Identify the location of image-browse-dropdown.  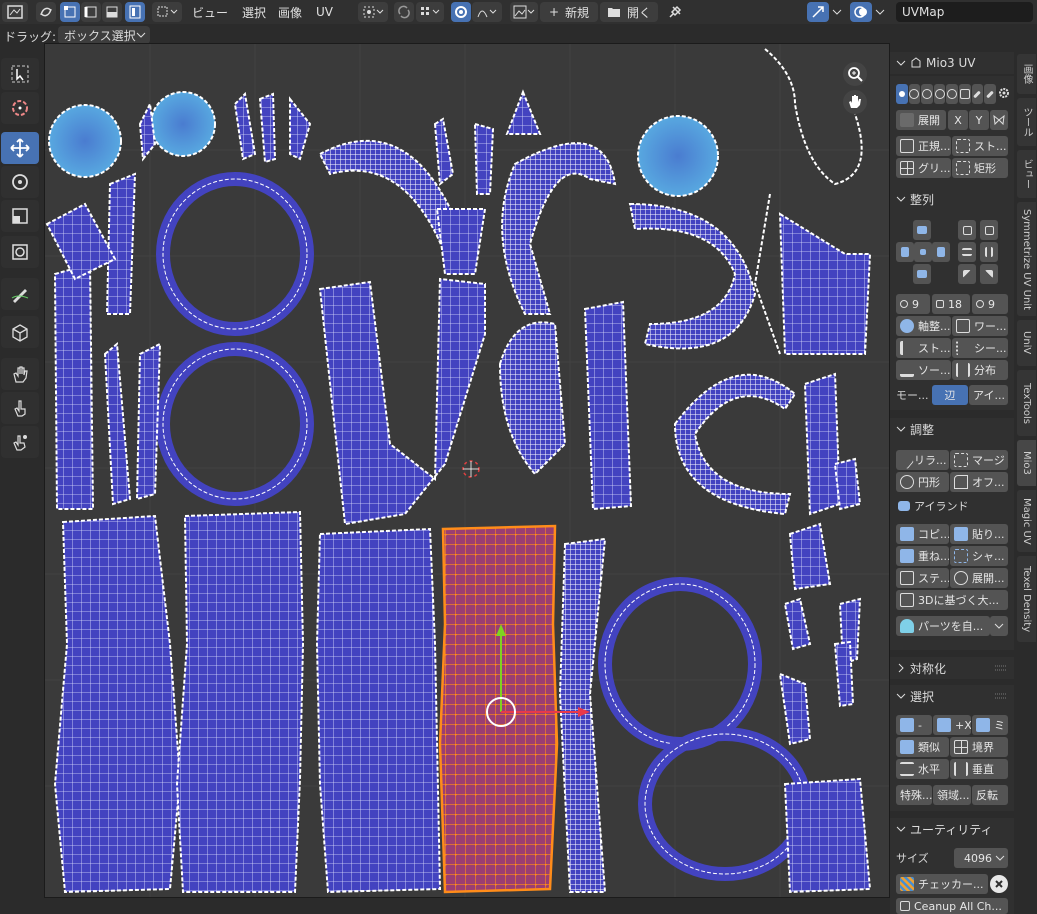
(524, 12).